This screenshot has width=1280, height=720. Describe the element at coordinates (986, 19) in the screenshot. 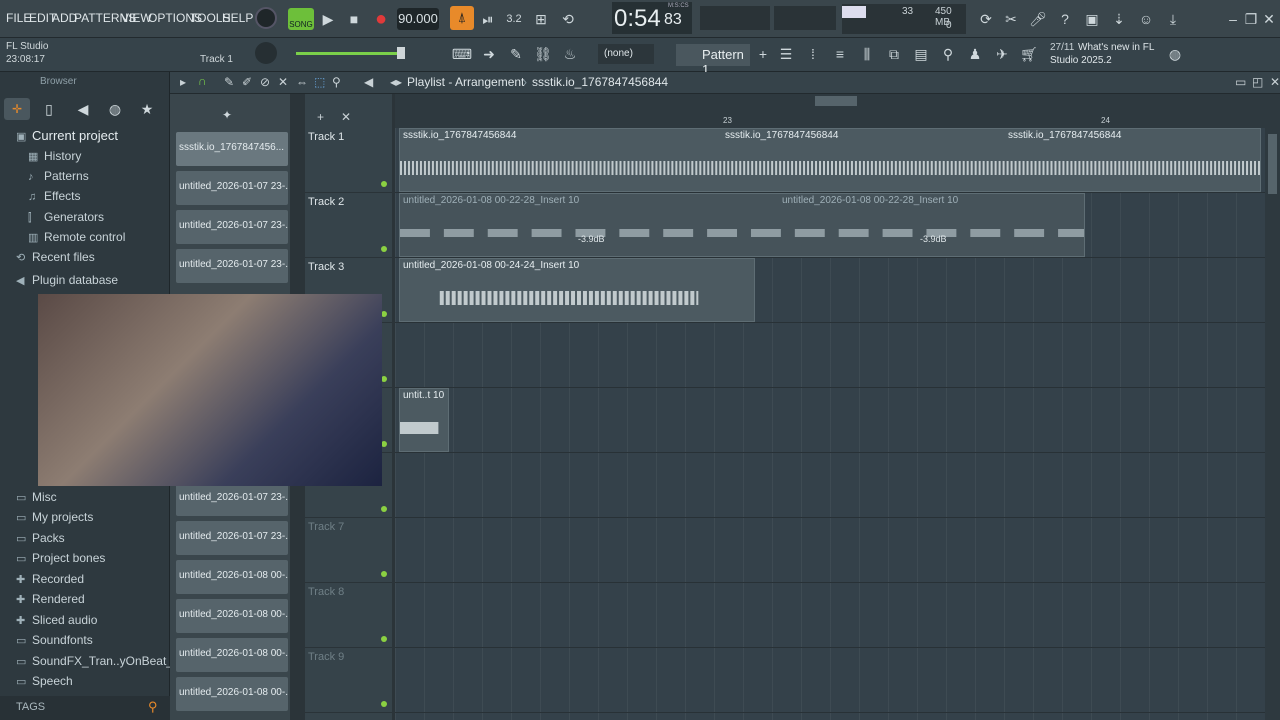

I see `undo-icon: ⟳` at that location.